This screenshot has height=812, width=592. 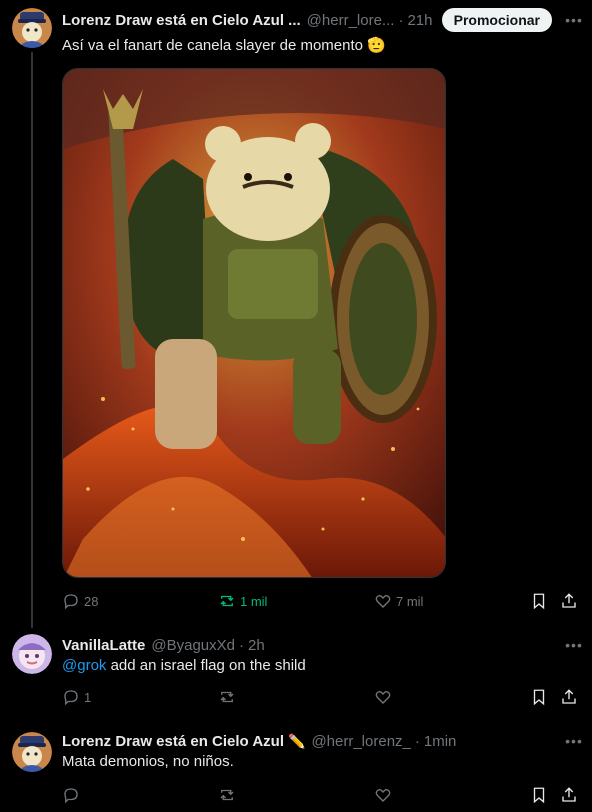 What do you see at coordinates (256, 645) in the screenshot?
I see `timestamp: 2h` at bounding box center [256, 645].